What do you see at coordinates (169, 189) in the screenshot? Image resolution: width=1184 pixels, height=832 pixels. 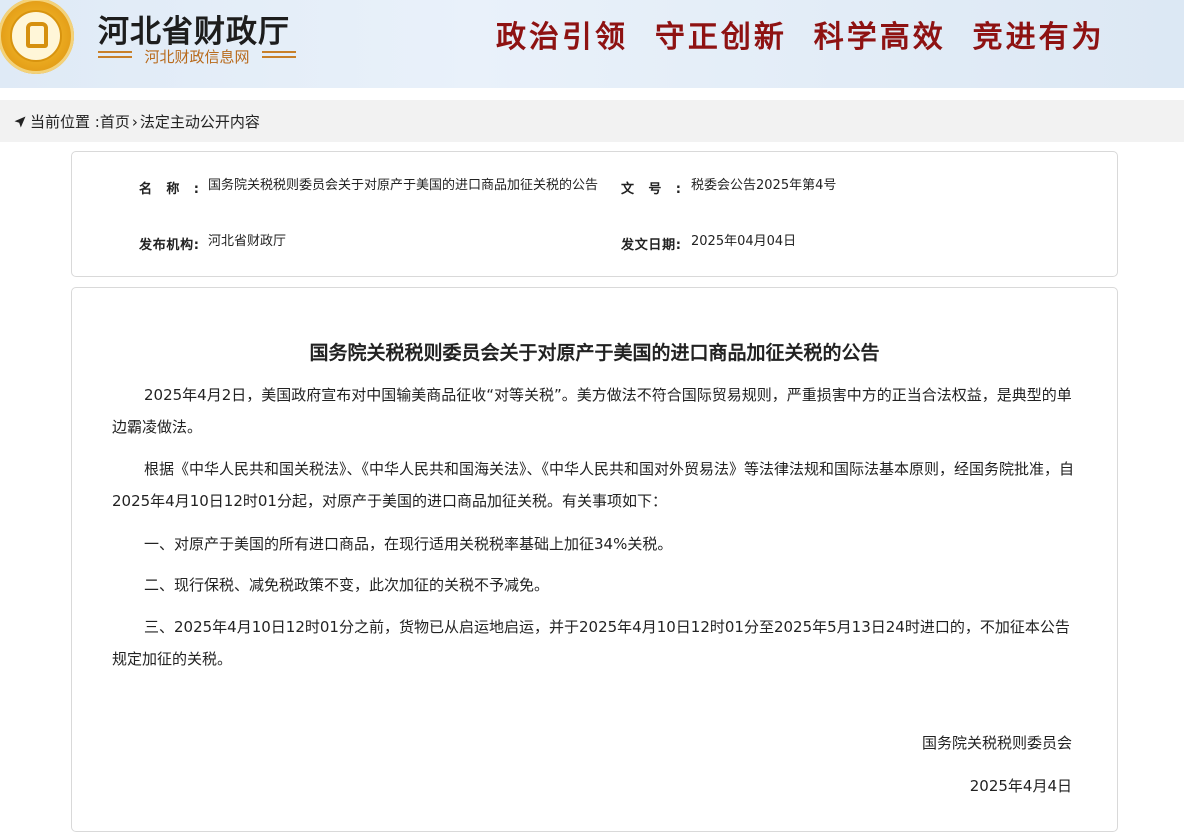 I see `name-label: 名称:` at bounding box center [169, 189].